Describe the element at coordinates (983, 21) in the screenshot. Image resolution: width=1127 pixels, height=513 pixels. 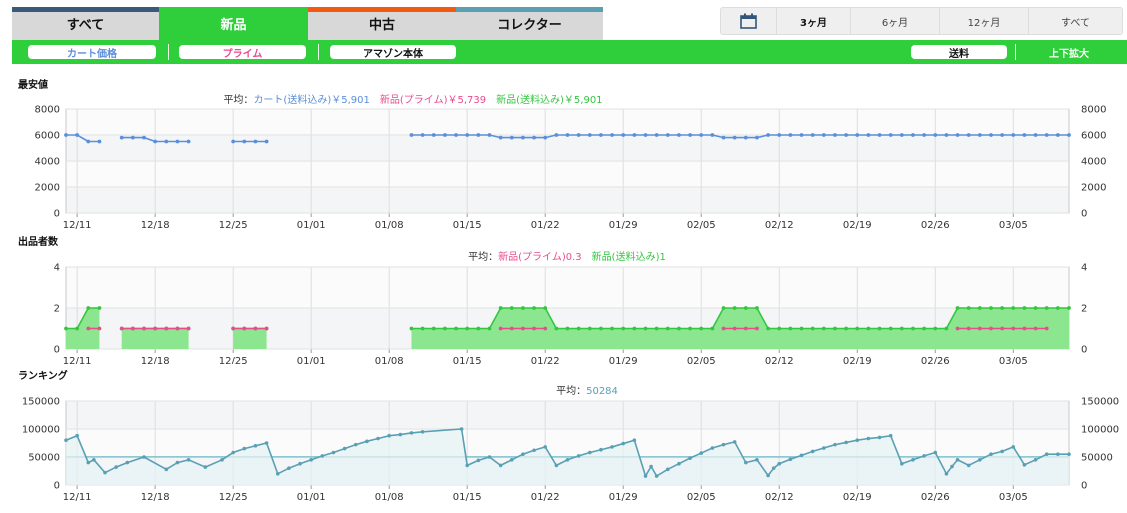
I see `range-12-months: 12ヶ月` at that location.